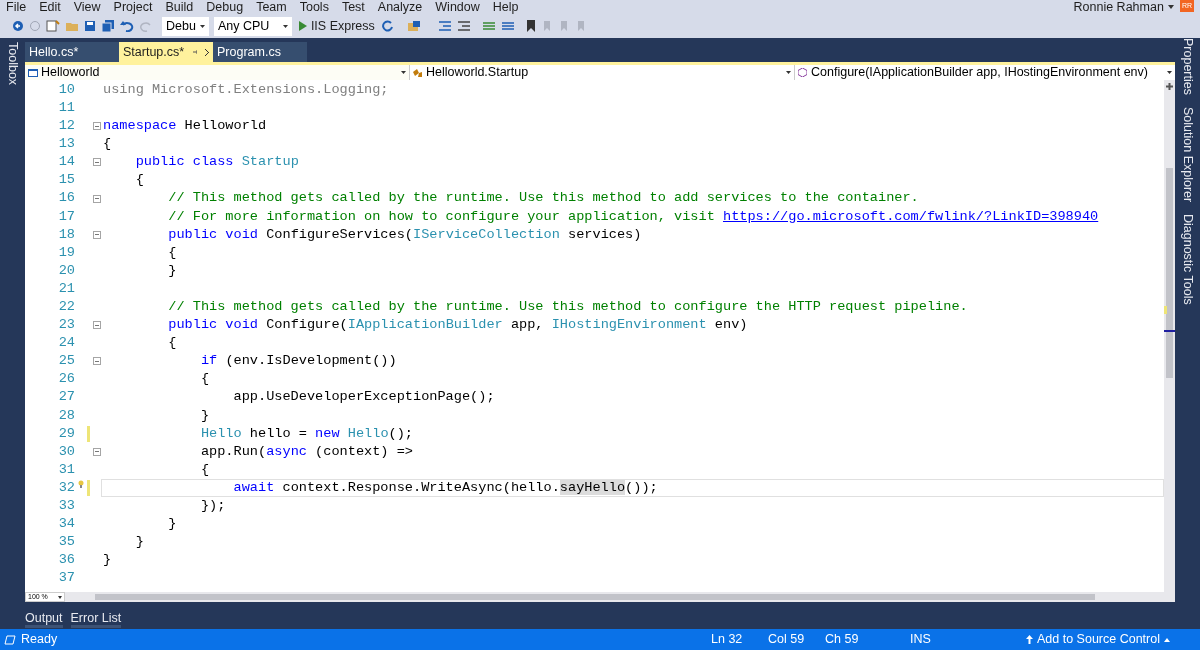 The height and width of the screenshot is (650, 1200). Describe the element at coordinates (66, 433) in the screenshot. I see `line-number: 29` at that location.